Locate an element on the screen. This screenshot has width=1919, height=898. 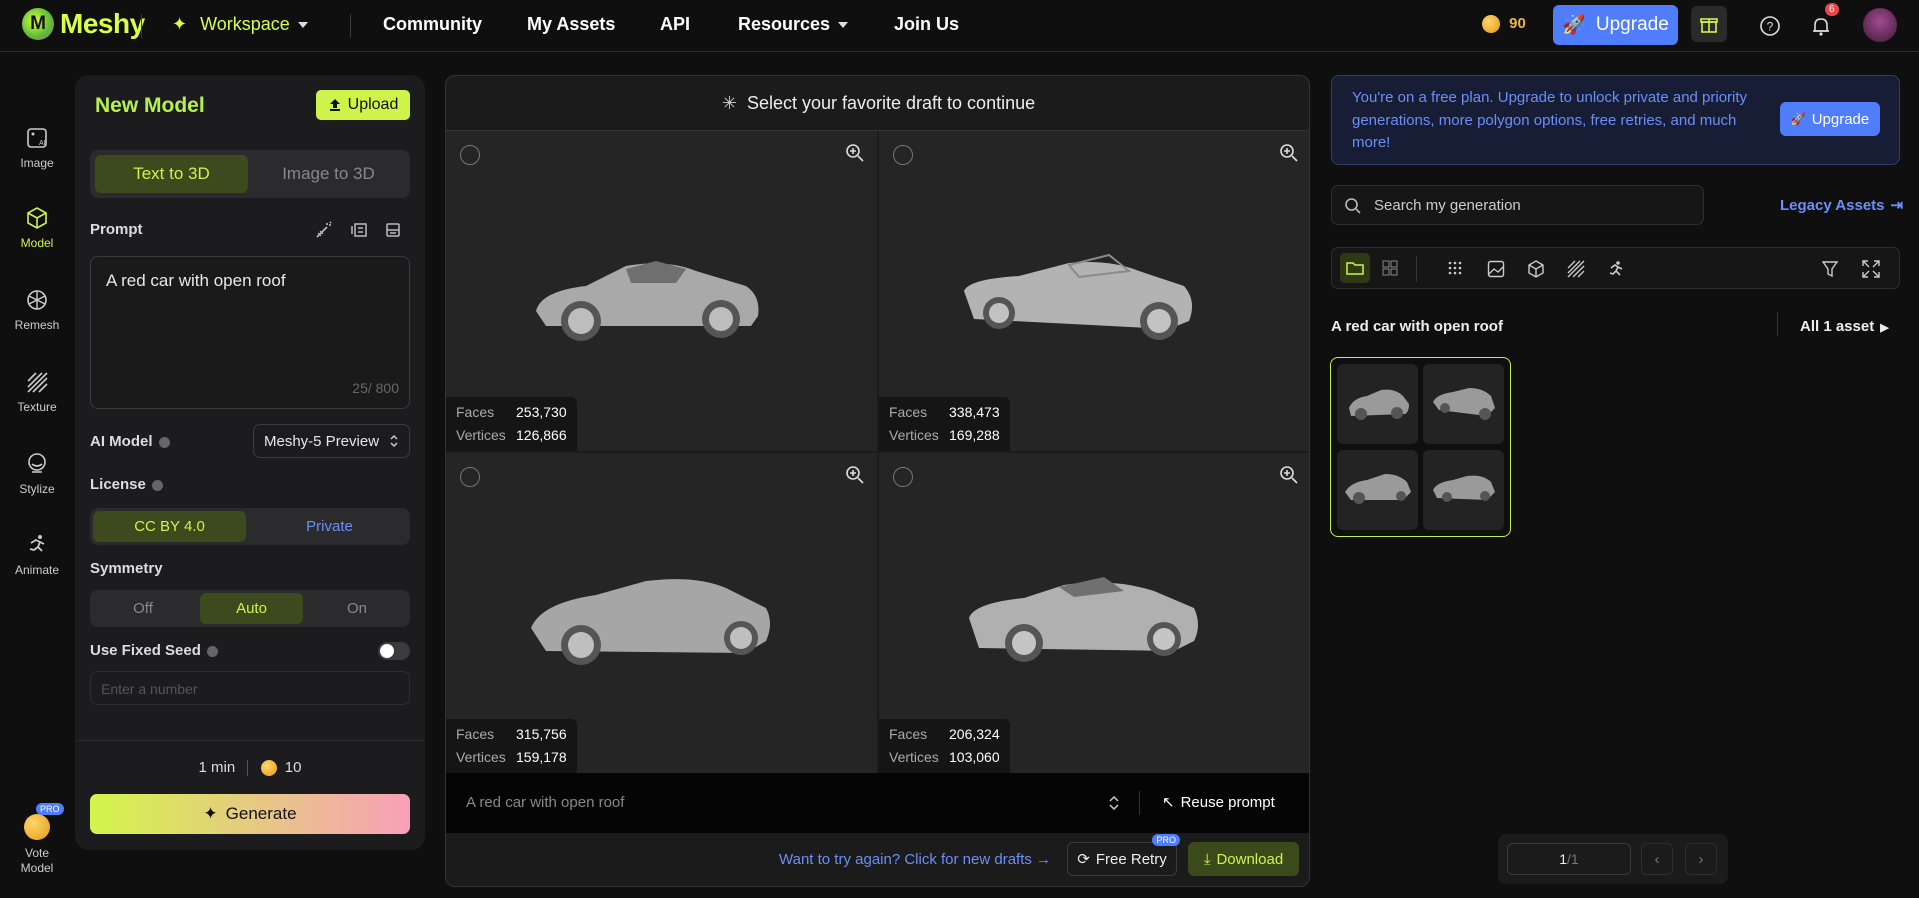
mode-tabs: Text to 3D Image to 3D is located at coordinates (250, 174).